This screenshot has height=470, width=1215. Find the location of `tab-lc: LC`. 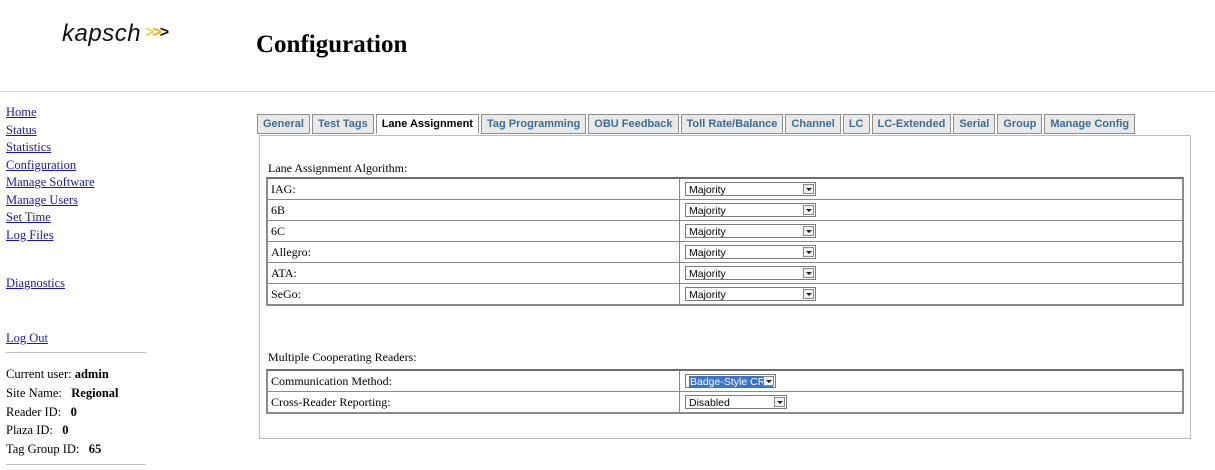

tab-lc: LC is located at coordinates (856, 124).